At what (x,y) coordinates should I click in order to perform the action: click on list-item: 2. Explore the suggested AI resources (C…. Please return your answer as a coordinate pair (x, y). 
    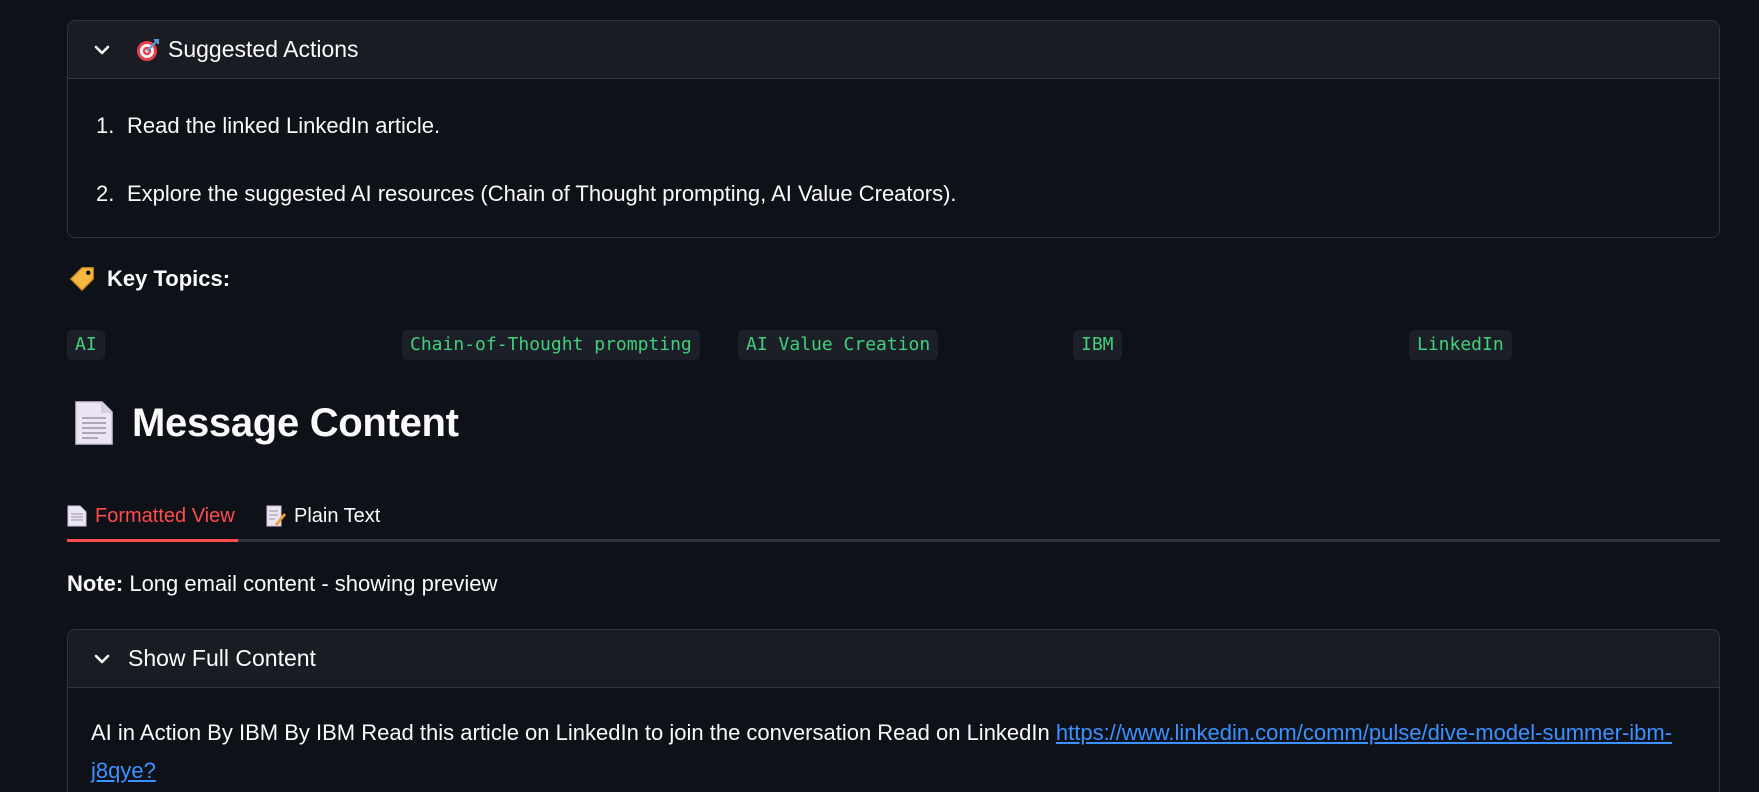
    Looking at the image, I should click on (907, 207).